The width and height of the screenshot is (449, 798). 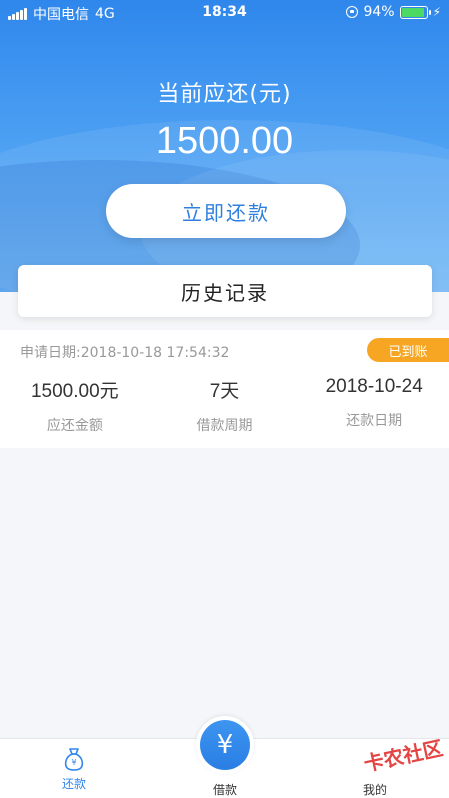 What do you see at coordinates (224, 13) in the screenshot?
I see `status-bar: 中国电信 4G 18:34 94% ⚡` at bounding box center [224, 13].